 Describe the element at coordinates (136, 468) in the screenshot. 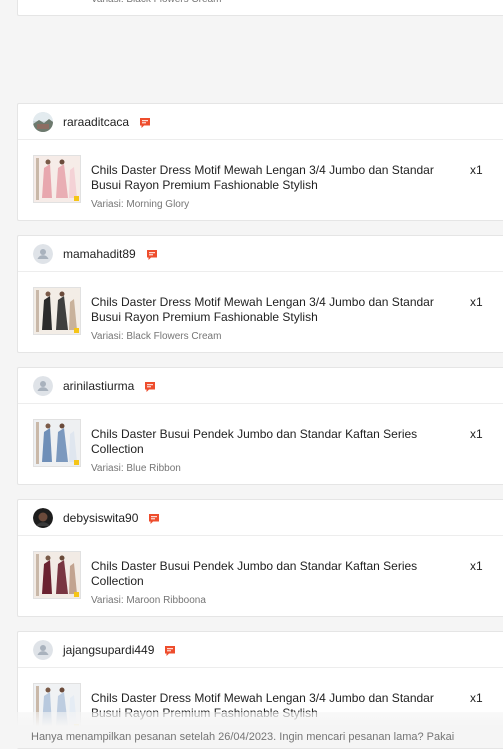

I see `variant-label: Variasi: Blue Ribbon` at that location.